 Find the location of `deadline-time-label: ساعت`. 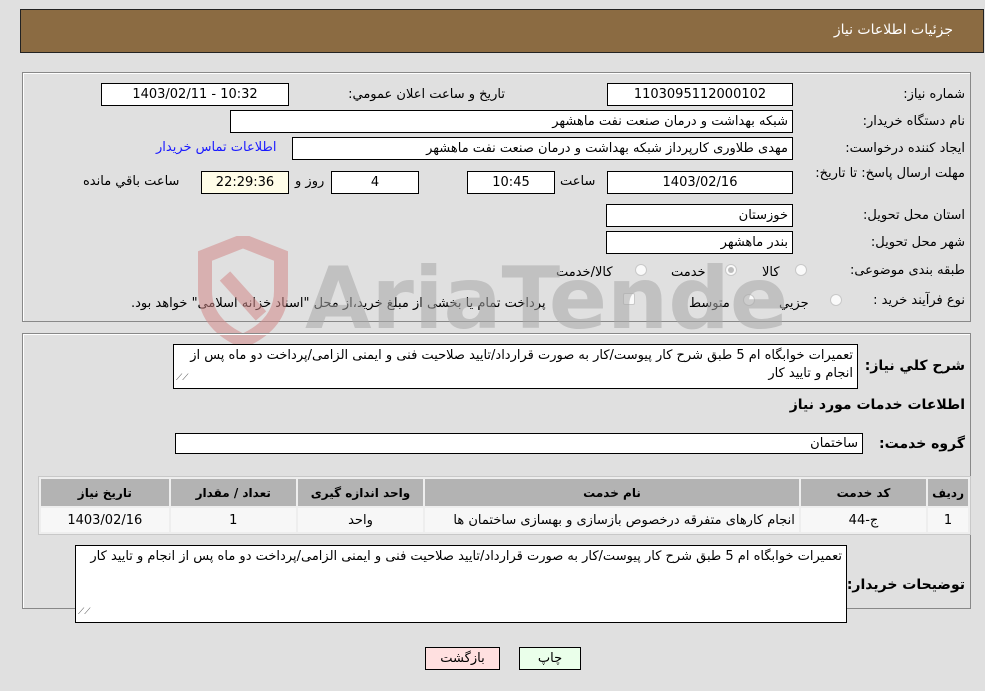

deadline-time-label: ساعت is located at coordinates (578, 181).